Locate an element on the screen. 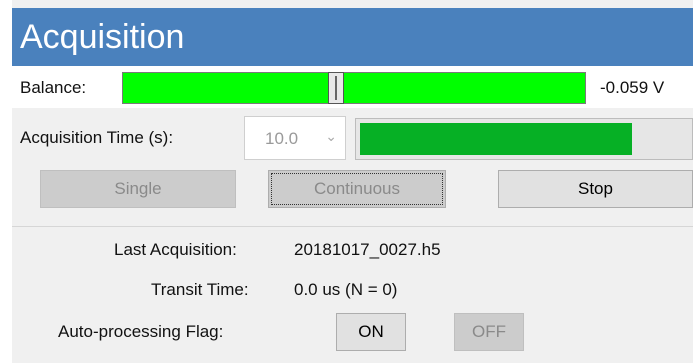  transit-time-value: 0.0 us (N = 0) is located at coordinates (346, 289).